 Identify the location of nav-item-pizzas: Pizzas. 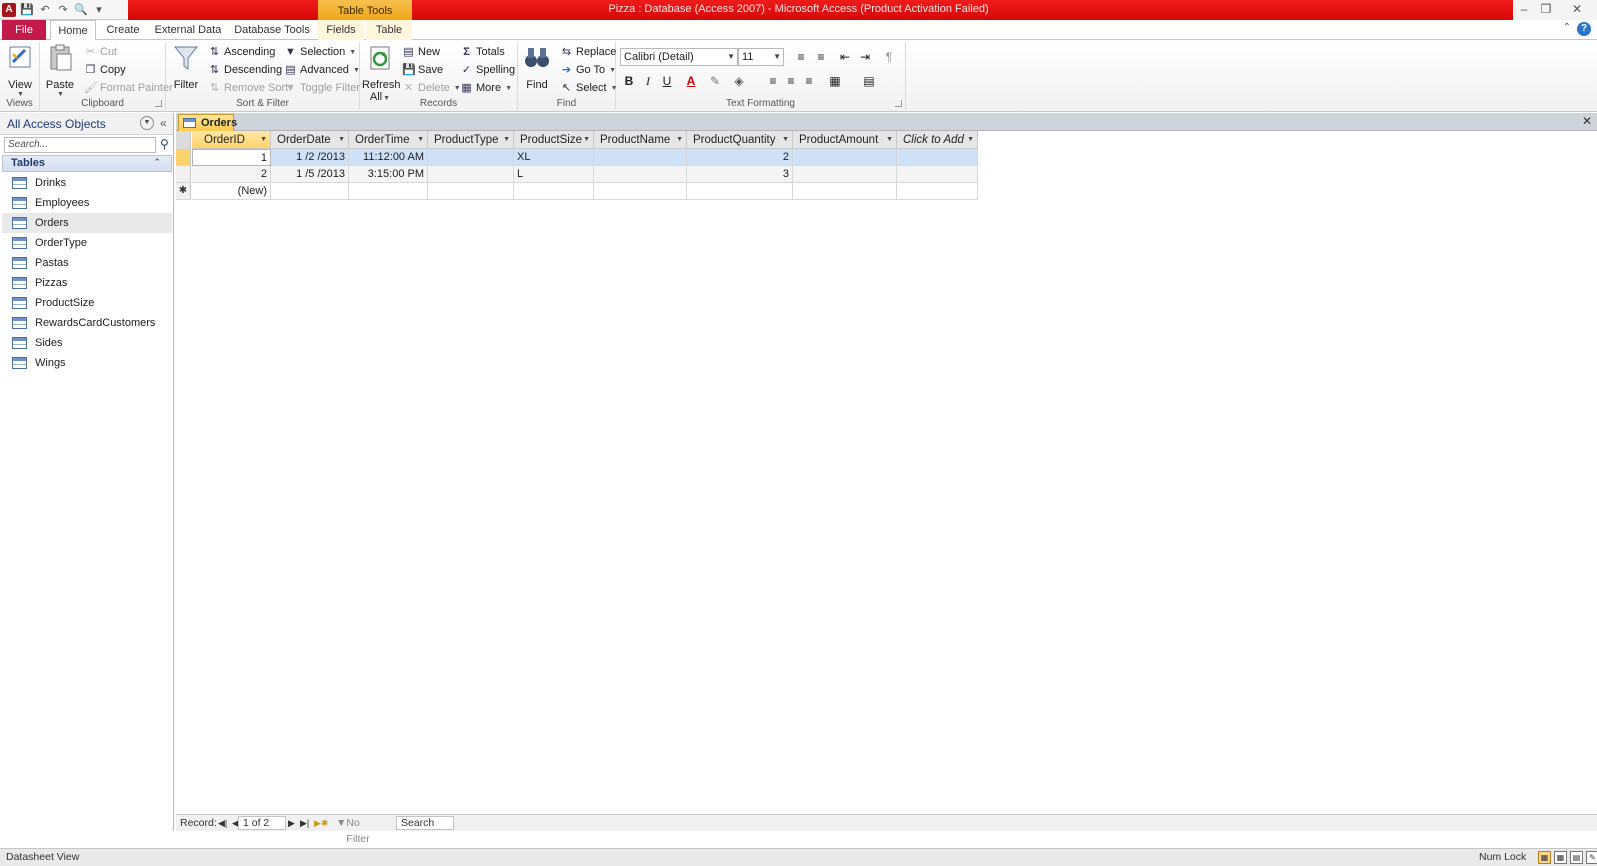
(87, 283).